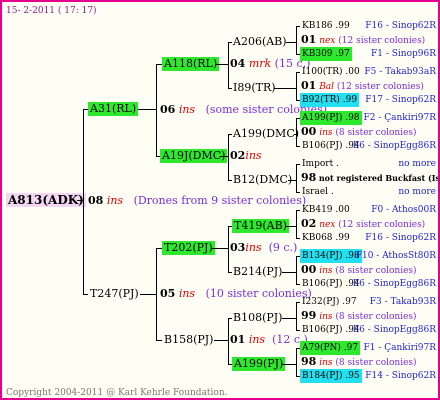  What do you see at coordinates (326, 26) in the screenshot?
I see `l4-code-0: KB186 .99` at bounding box center [326, 26].